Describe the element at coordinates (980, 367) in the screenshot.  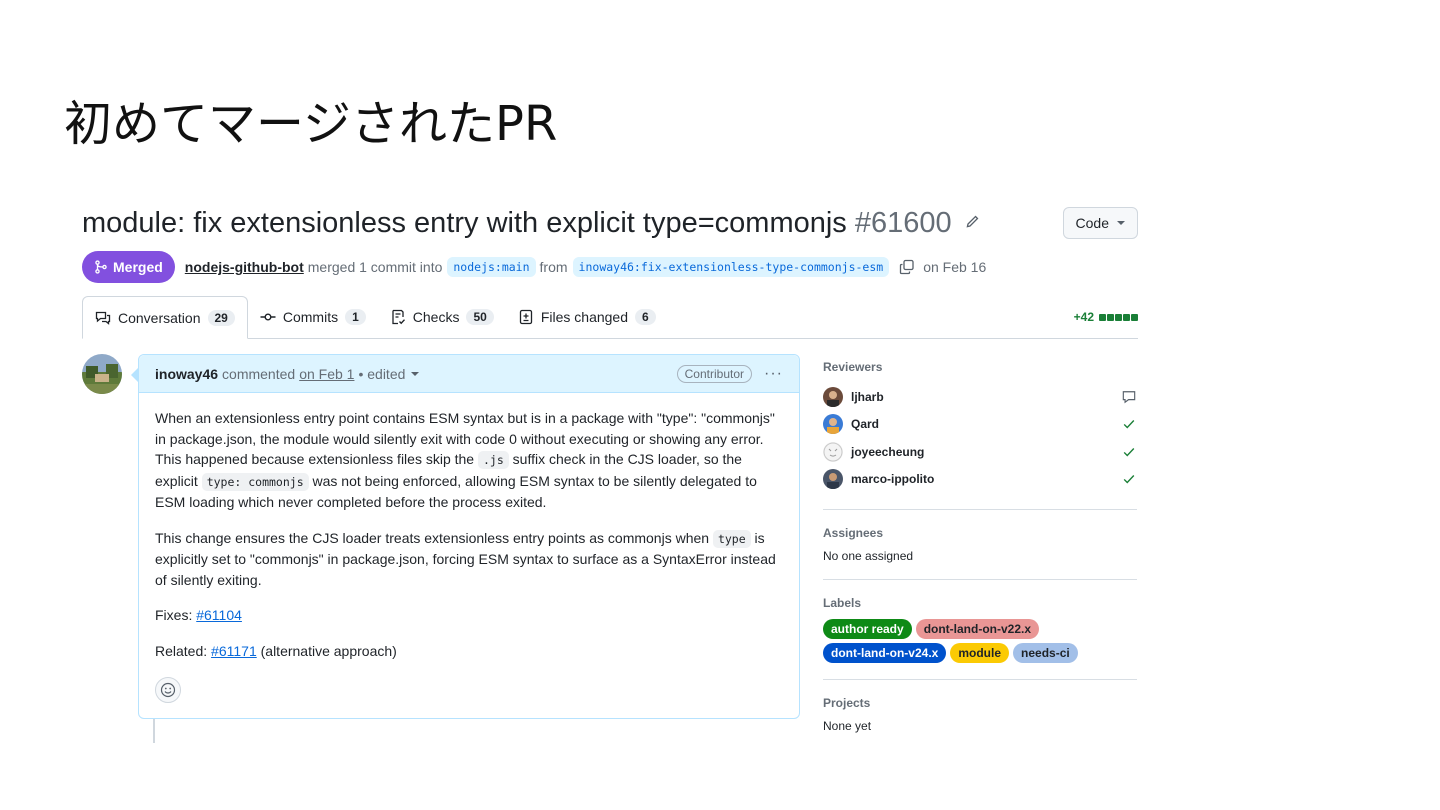
I see `reviewers-title: Reviewers` at that location.